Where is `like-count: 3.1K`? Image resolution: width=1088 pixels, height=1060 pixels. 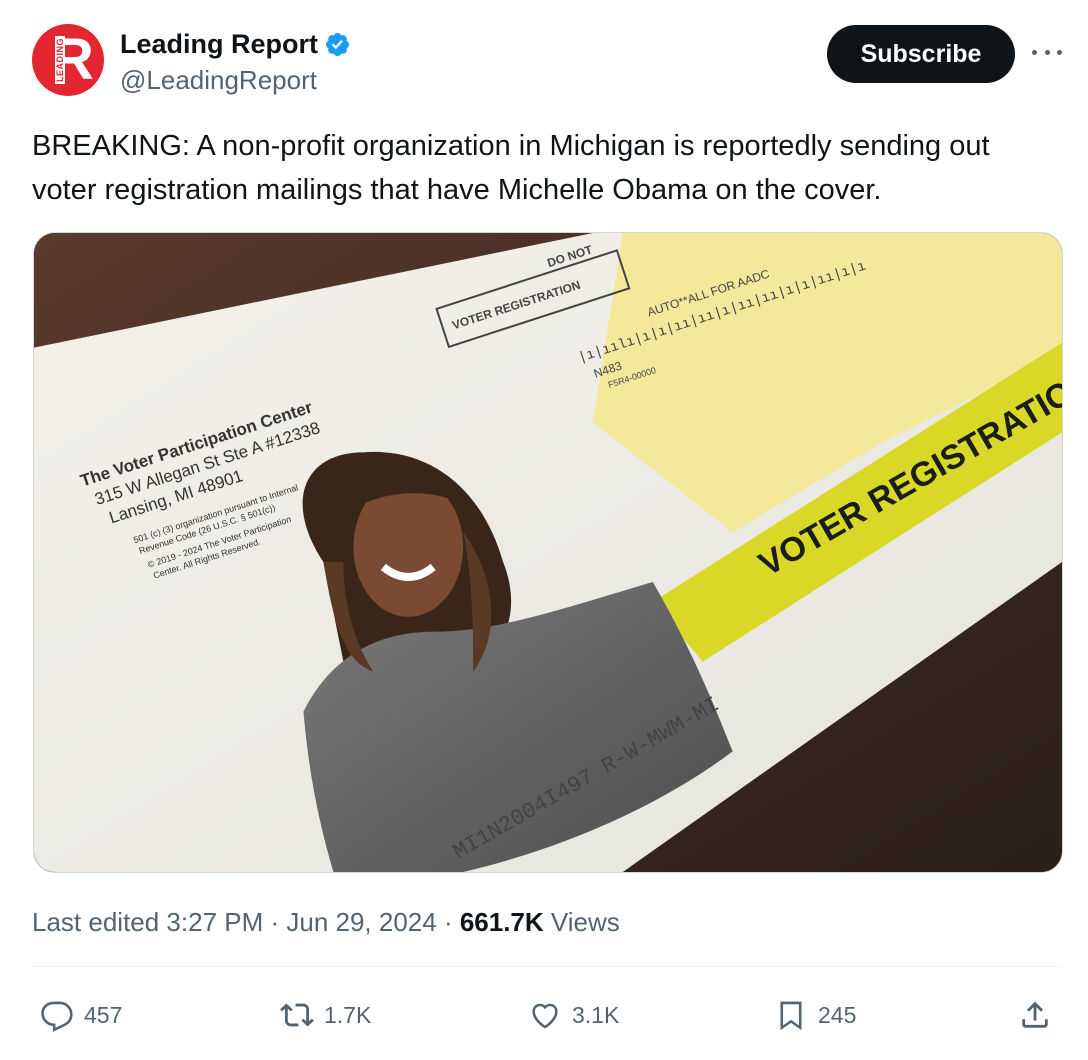
like-count: 3.1K is located at coordinates (596, 1014).